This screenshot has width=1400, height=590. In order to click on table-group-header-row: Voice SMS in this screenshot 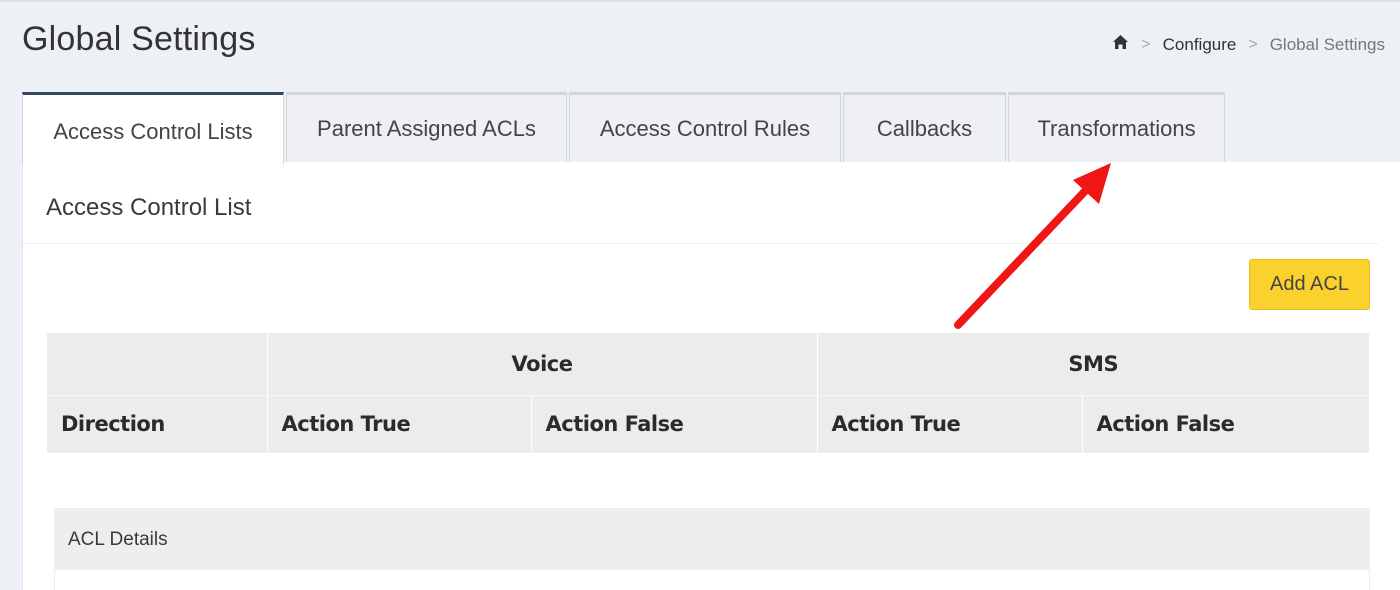, I will do `click(708, 364)`.